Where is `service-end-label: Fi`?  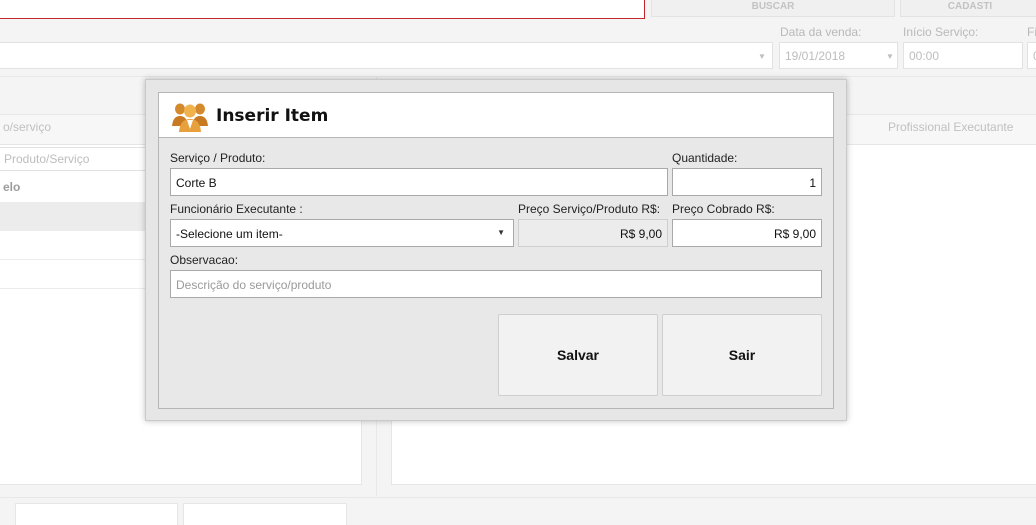
service-end-label: Fi is located at coordinates (1031, 32).